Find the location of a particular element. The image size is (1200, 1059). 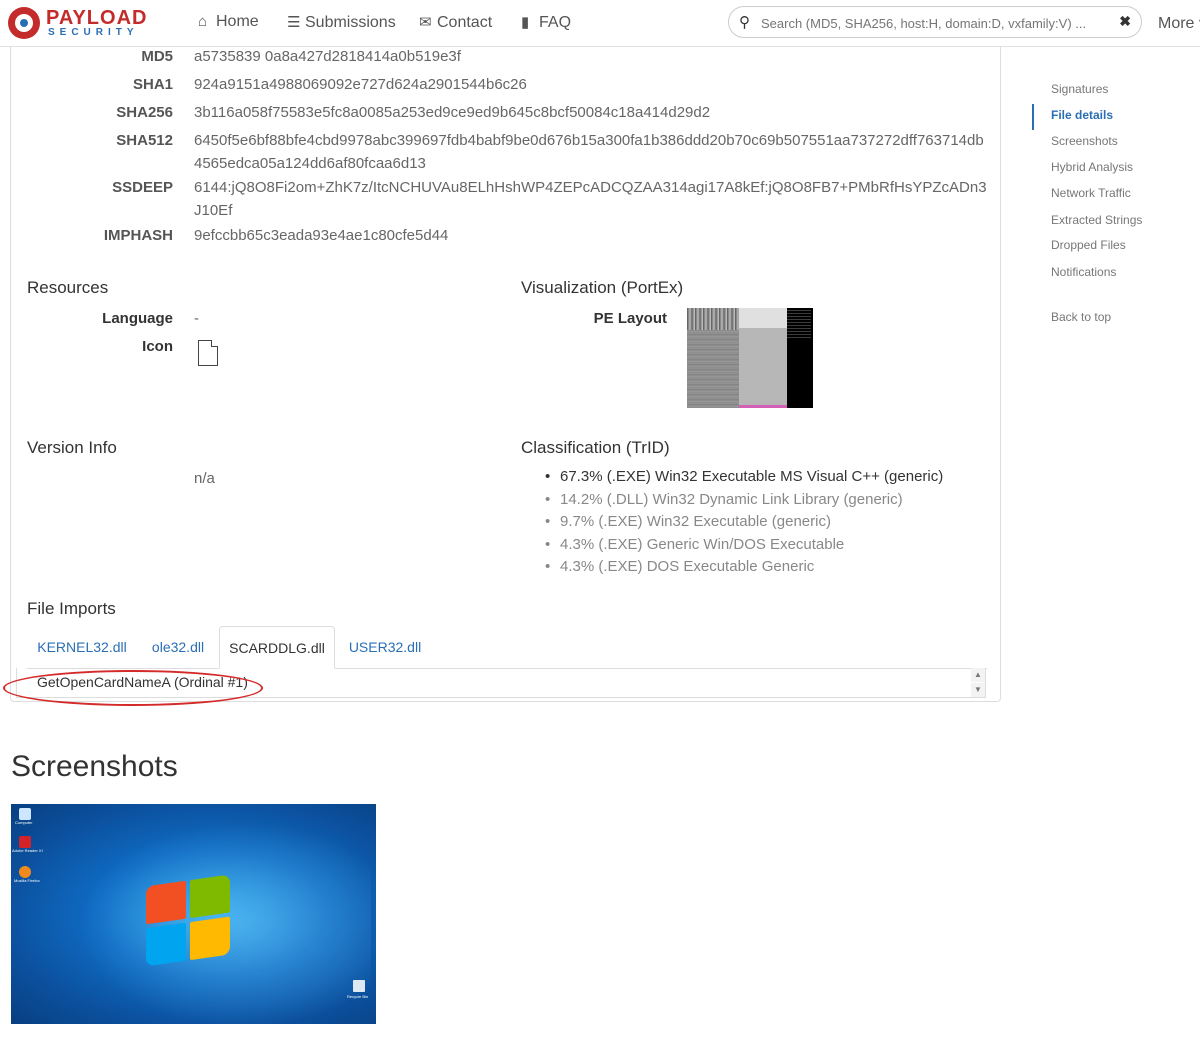

pe-layout-image is located at coordinates (750, 358).